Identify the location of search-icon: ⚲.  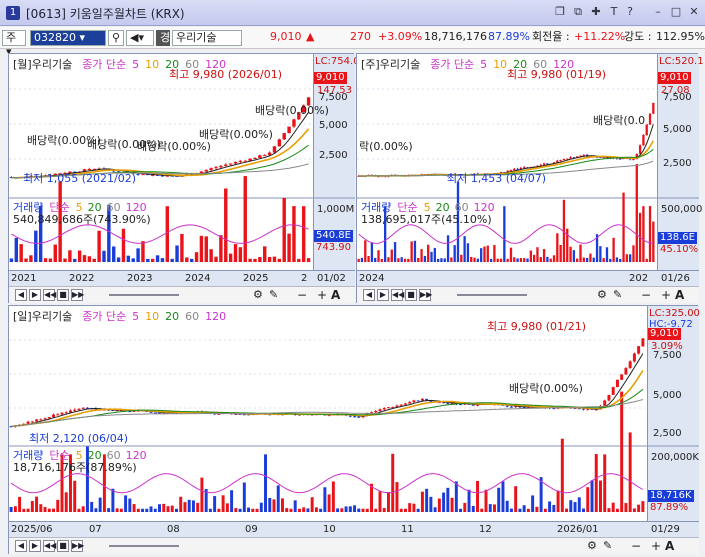
(116, 38).